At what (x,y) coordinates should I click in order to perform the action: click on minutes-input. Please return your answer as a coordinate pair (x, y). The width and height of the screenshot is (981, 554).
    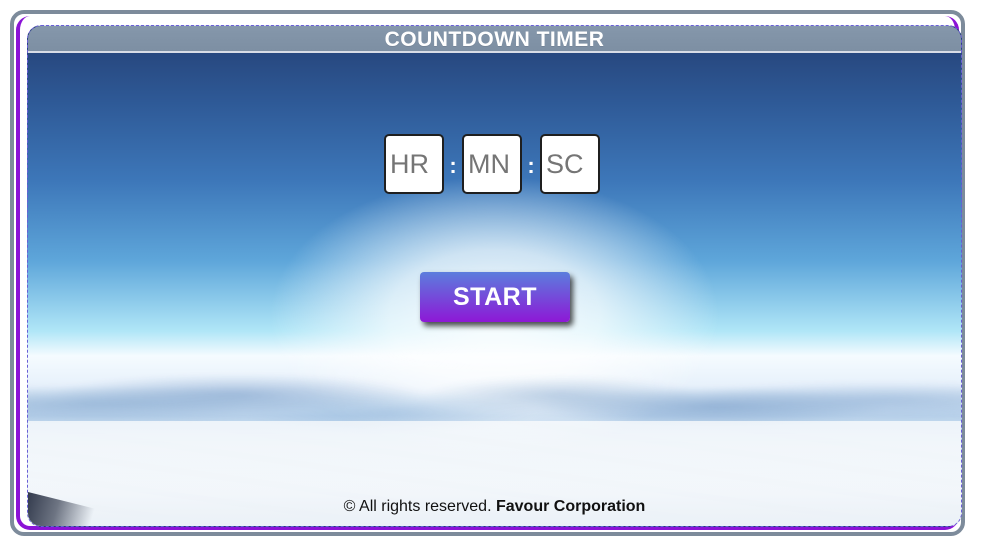
    Looking at the image, I should click on (492, 164).